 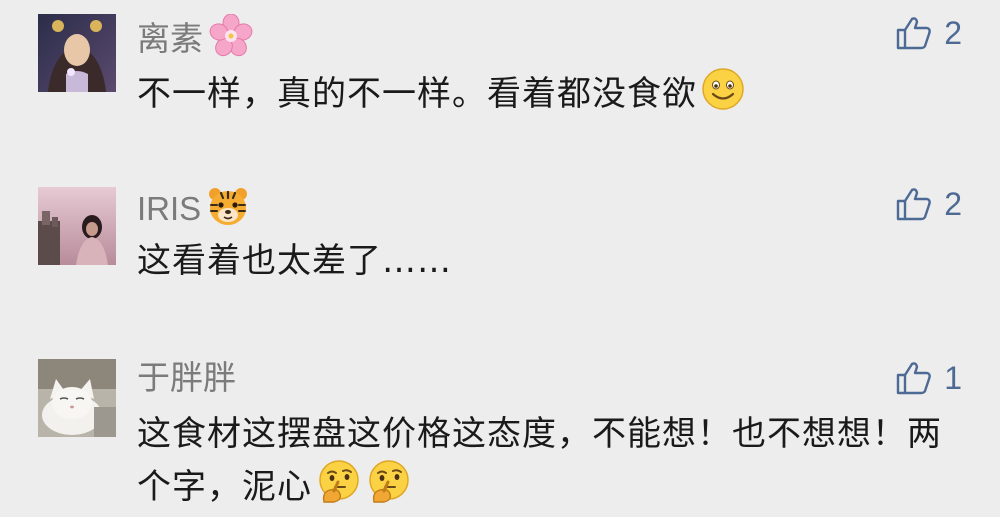 I want to click on username: IRIS, so click(x=193, y=210).